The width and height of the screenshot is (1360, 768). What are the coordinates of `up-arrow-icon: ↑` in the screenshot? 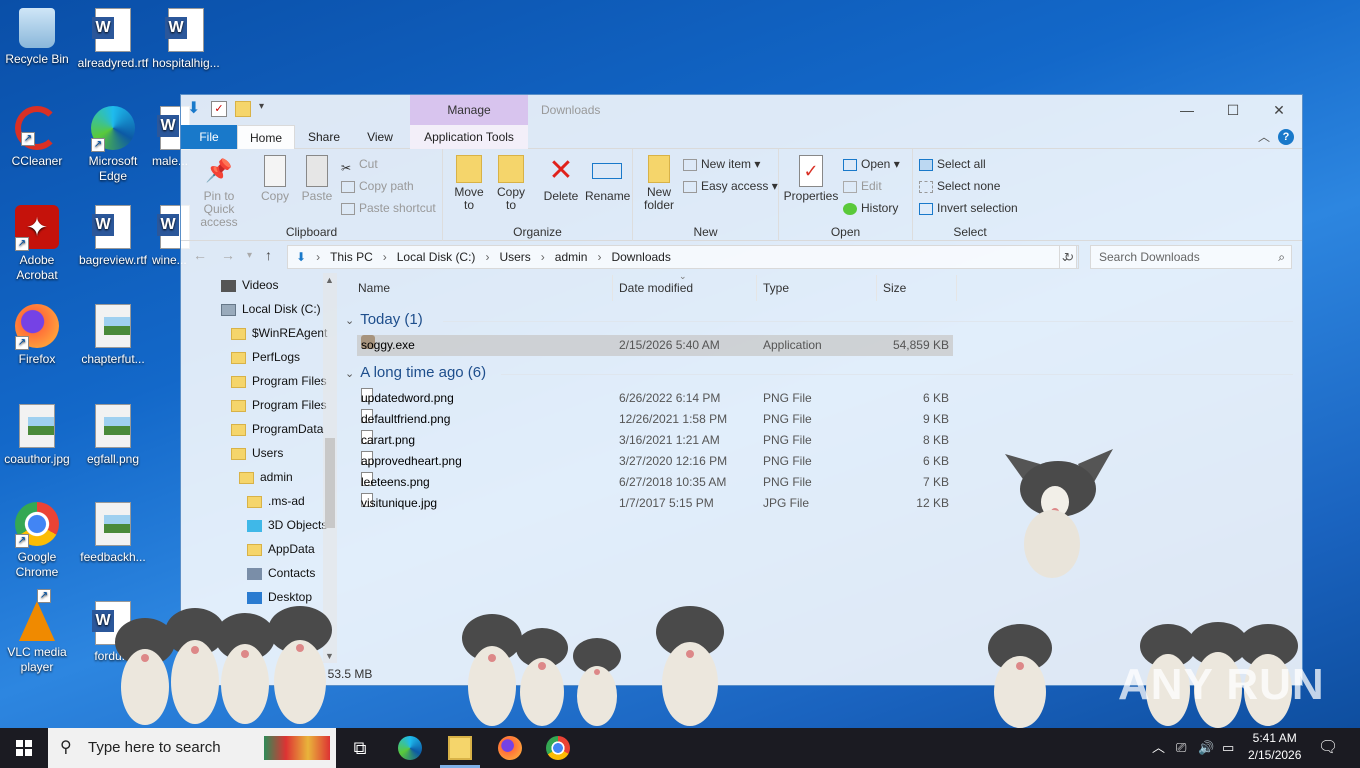 It's located at (268, 255).